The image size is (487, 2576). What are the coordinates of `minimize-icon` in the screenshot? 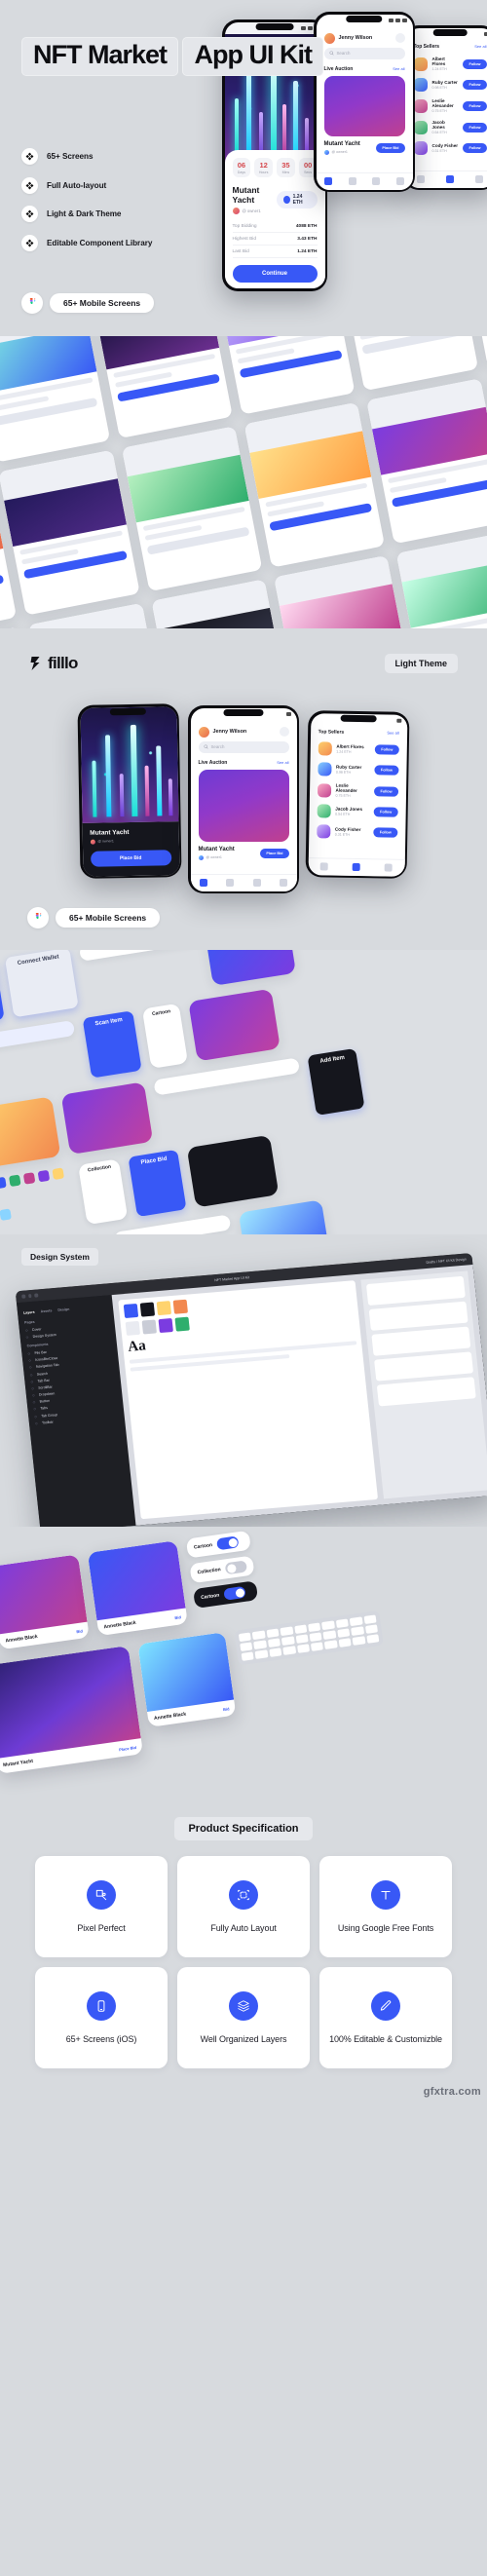 It's located at (29, 1296).